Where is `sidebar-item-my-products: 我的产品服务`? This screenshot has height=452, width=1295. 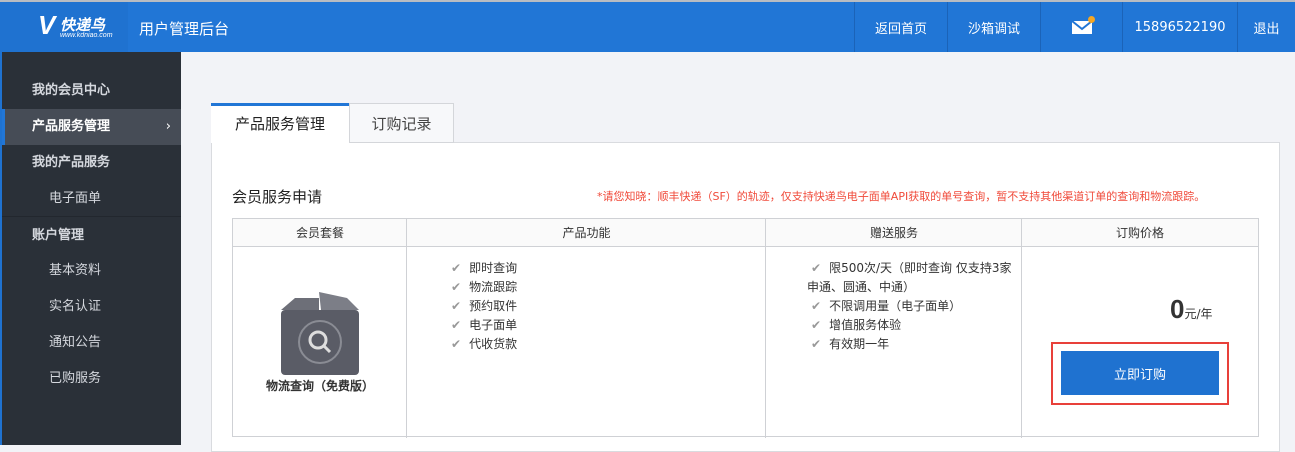 sidebar-item-my-products: 我的产品服务 is located at coordinates (91, 163).